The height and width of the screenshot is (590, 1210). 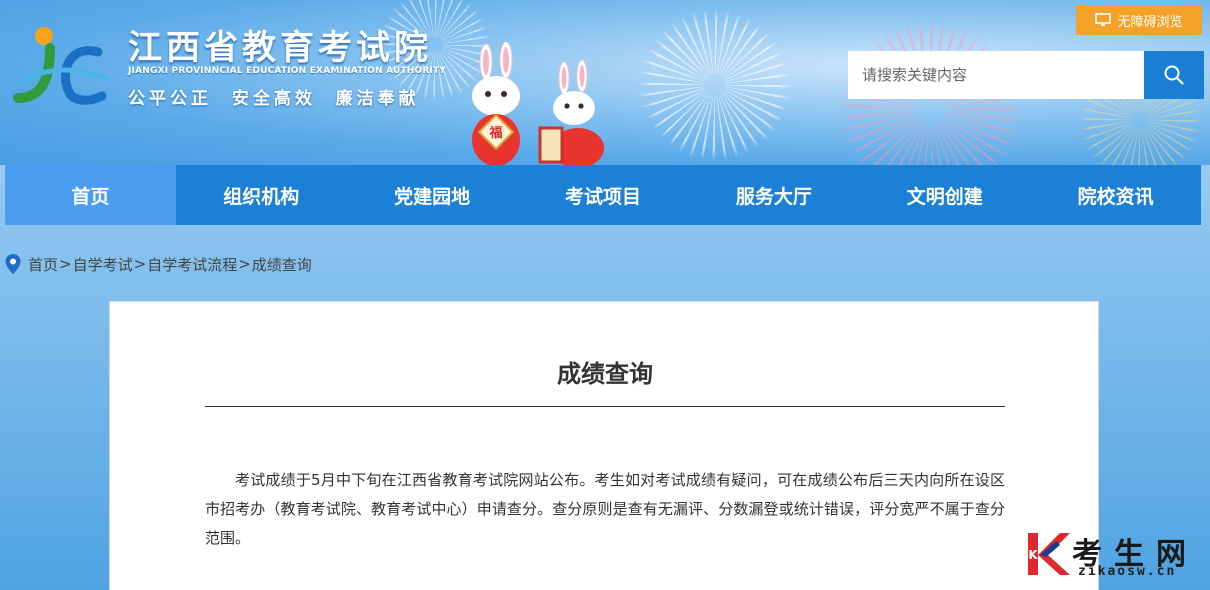 I want to click on nav-item-exam-projects: 考试项目, so click(x=603, y=195).